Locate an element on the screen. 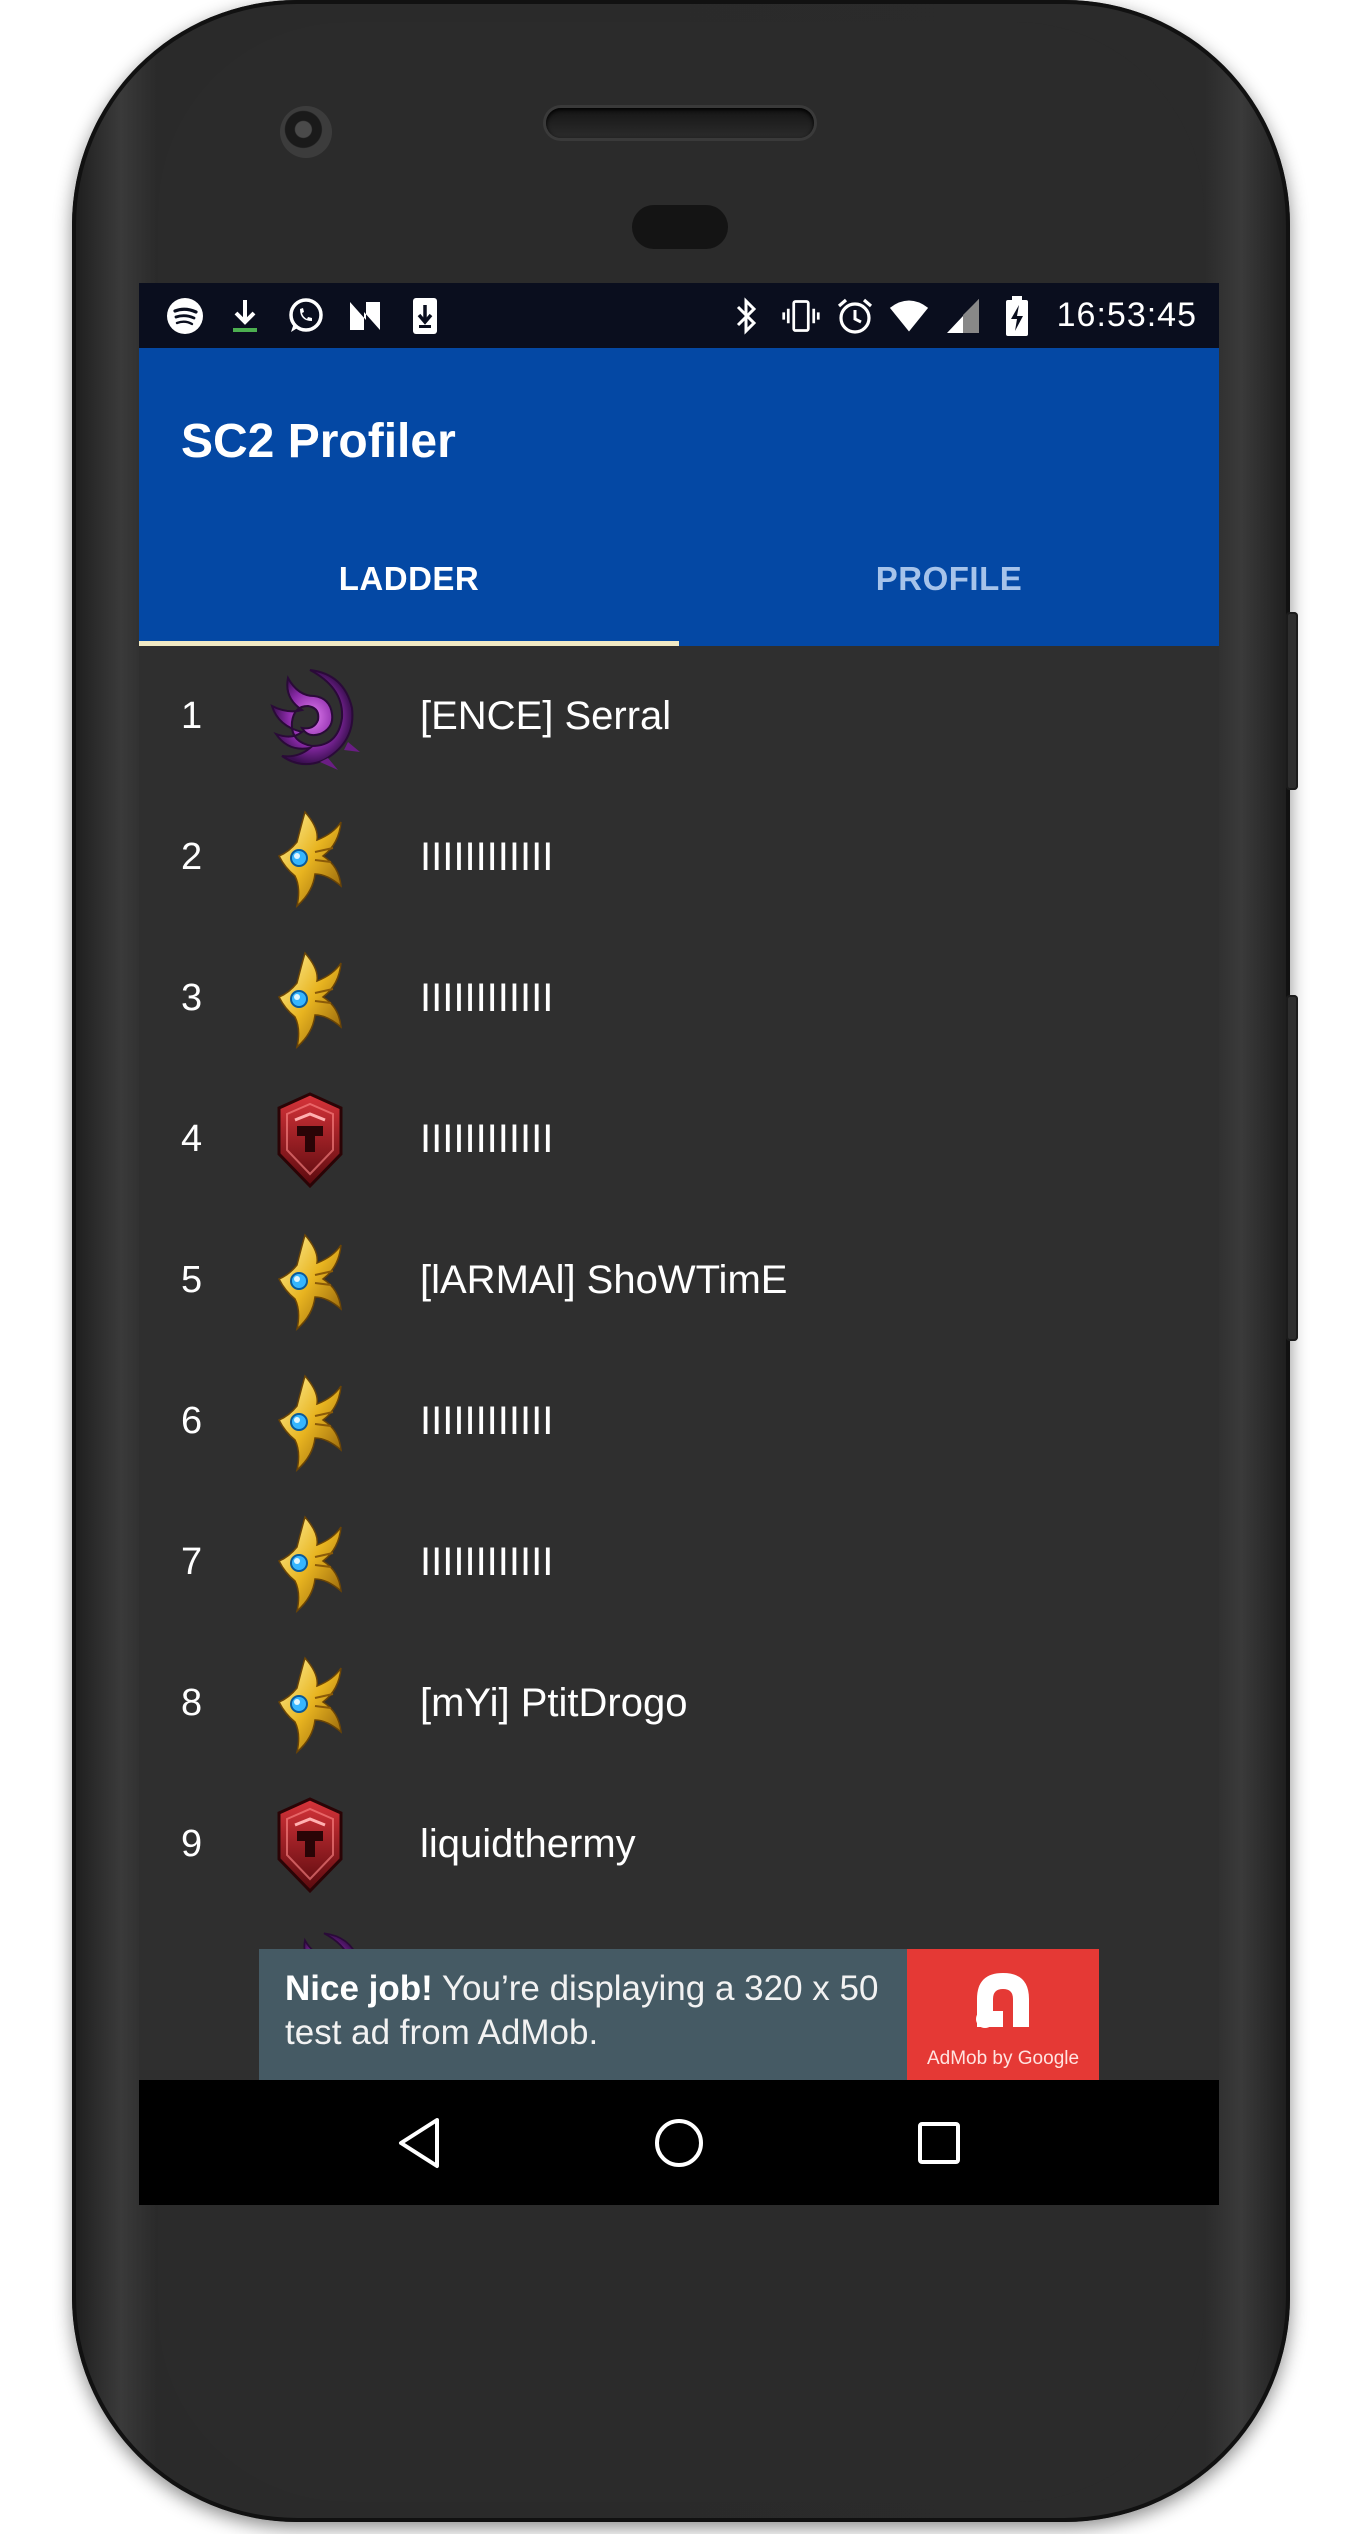 The height and width of the screenshot is (2534, 1370). rank-number: 7 is located at coordinates (192, 1562).